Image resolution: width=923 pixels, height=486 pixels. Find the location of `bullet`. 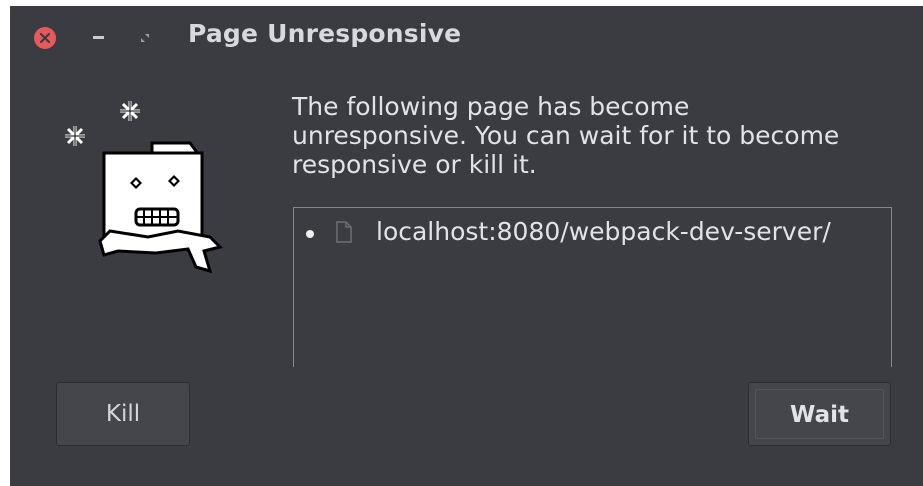

bullet is located at coordinates (310, 234).